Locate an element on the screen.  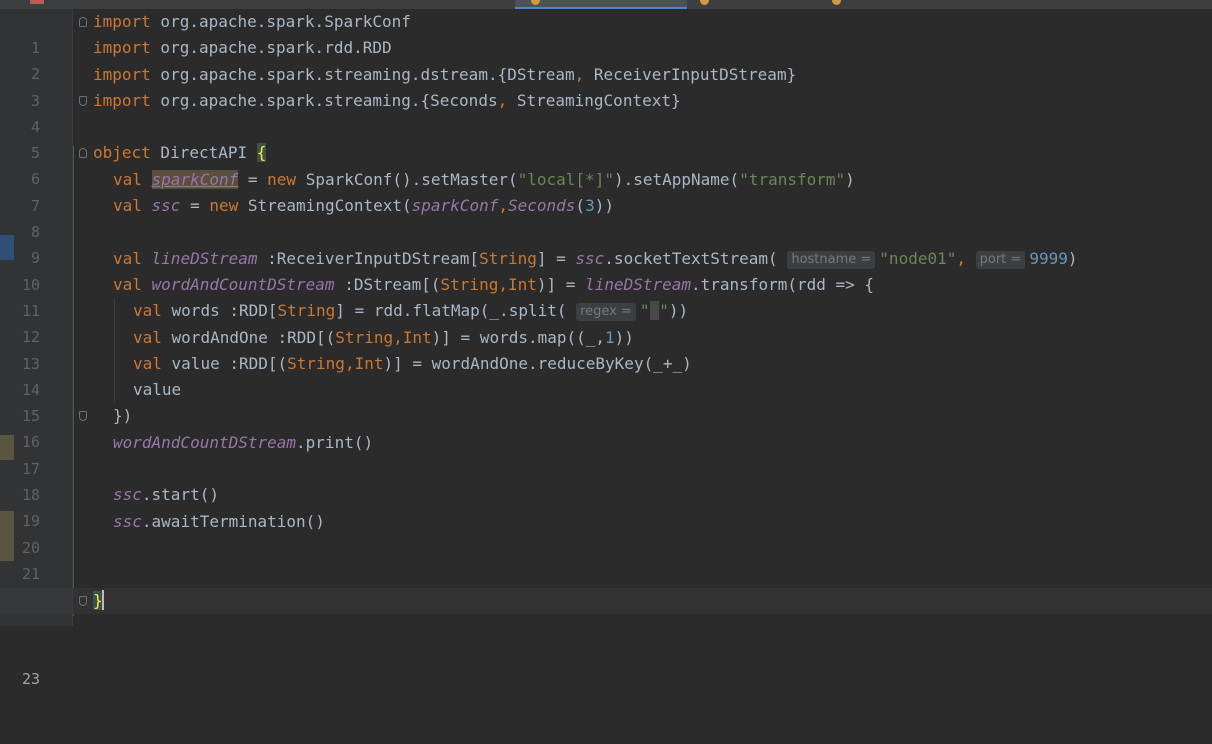
line-number: 23 is located at coordinates (30, 679).